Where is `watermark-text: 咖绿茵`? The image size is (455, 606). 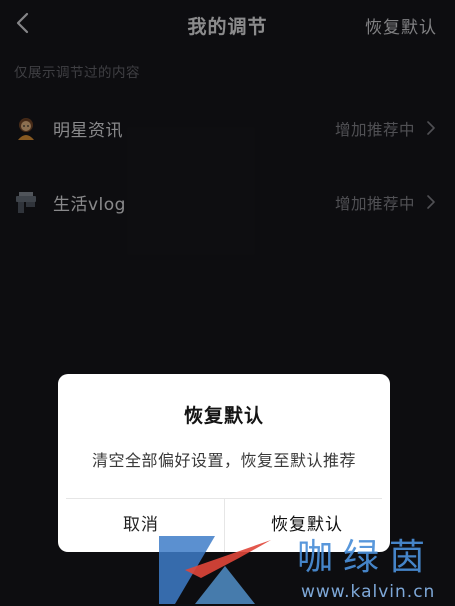
watermark-text: 咖绿茵 is located at coordinates (366, 557).